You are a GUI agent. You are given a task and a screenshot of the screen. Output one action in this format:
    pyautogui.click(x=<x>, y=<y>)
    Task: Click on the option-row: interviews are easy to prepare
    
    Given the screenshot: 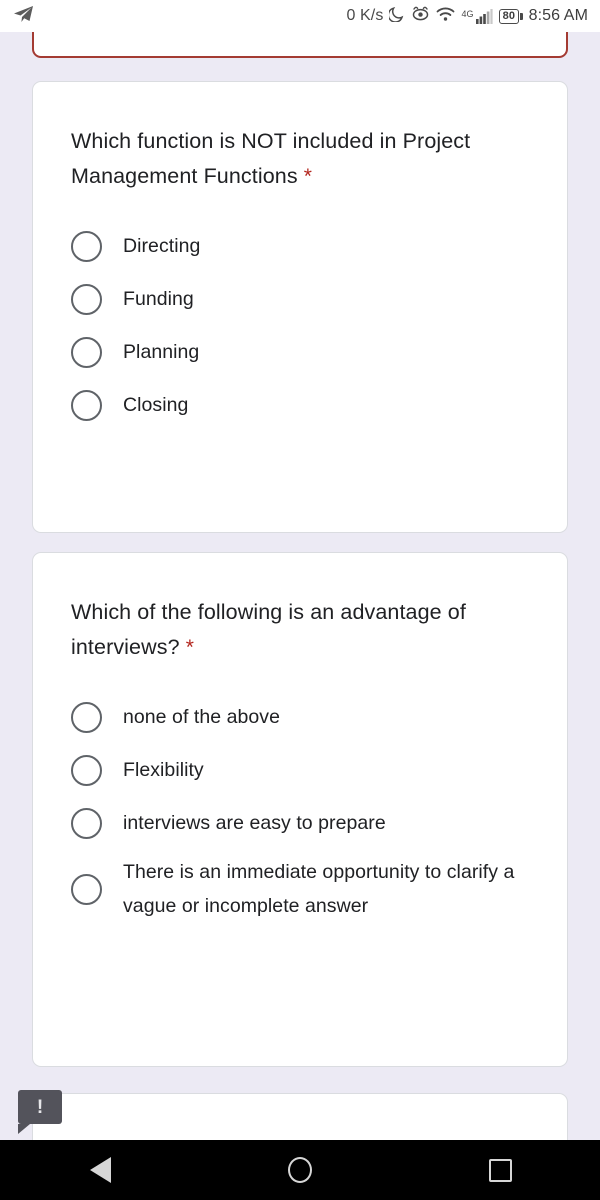 What is the action you would take?
    pyautogui.click(x=300, y=823)
    